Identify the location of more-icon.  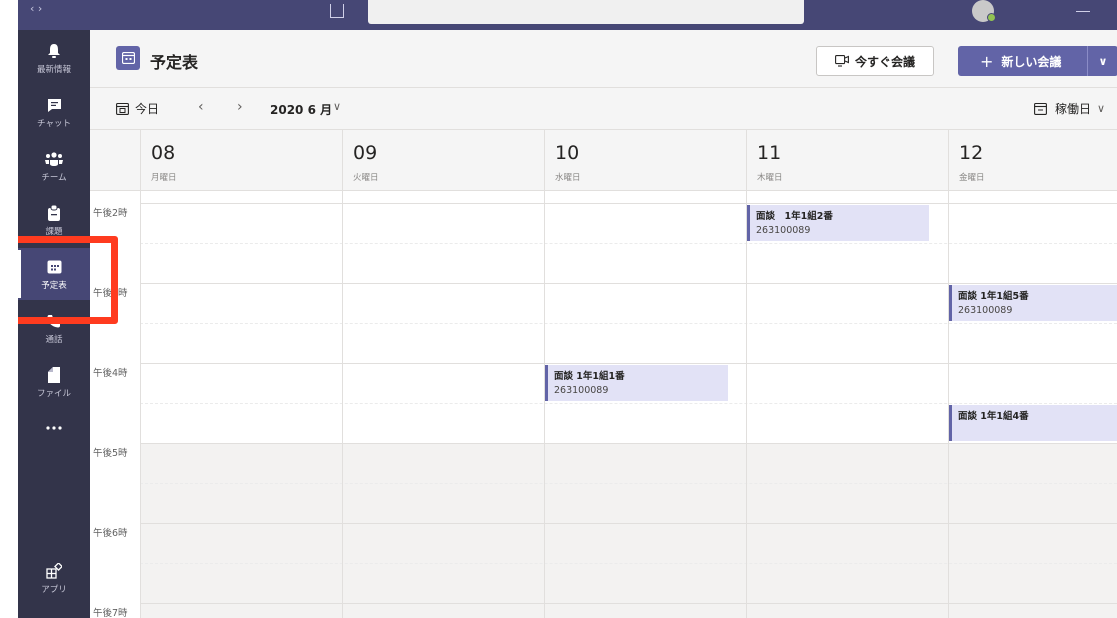
(54, 428).